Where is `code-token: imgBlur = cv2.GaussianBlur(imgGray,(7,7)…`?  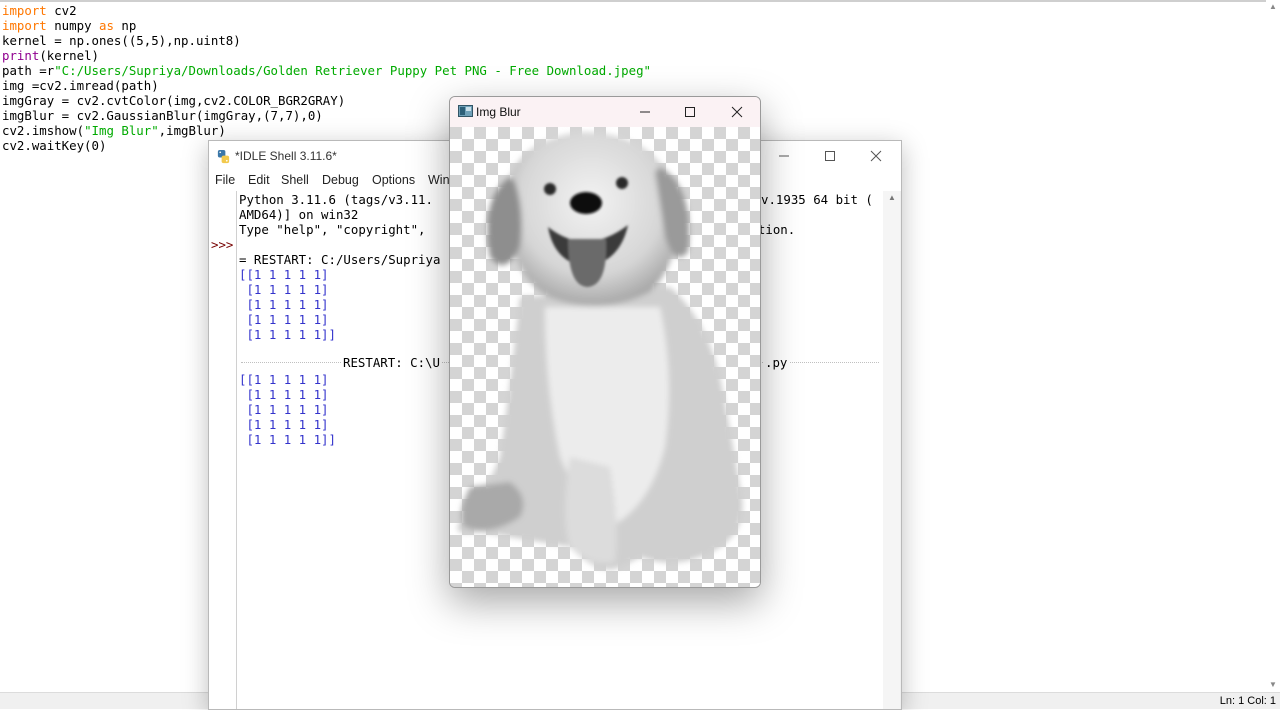
code-token: imgBlur = cv2.GaussianBlur(imgGray,(7,7)… is located at coordinates (162, 115).